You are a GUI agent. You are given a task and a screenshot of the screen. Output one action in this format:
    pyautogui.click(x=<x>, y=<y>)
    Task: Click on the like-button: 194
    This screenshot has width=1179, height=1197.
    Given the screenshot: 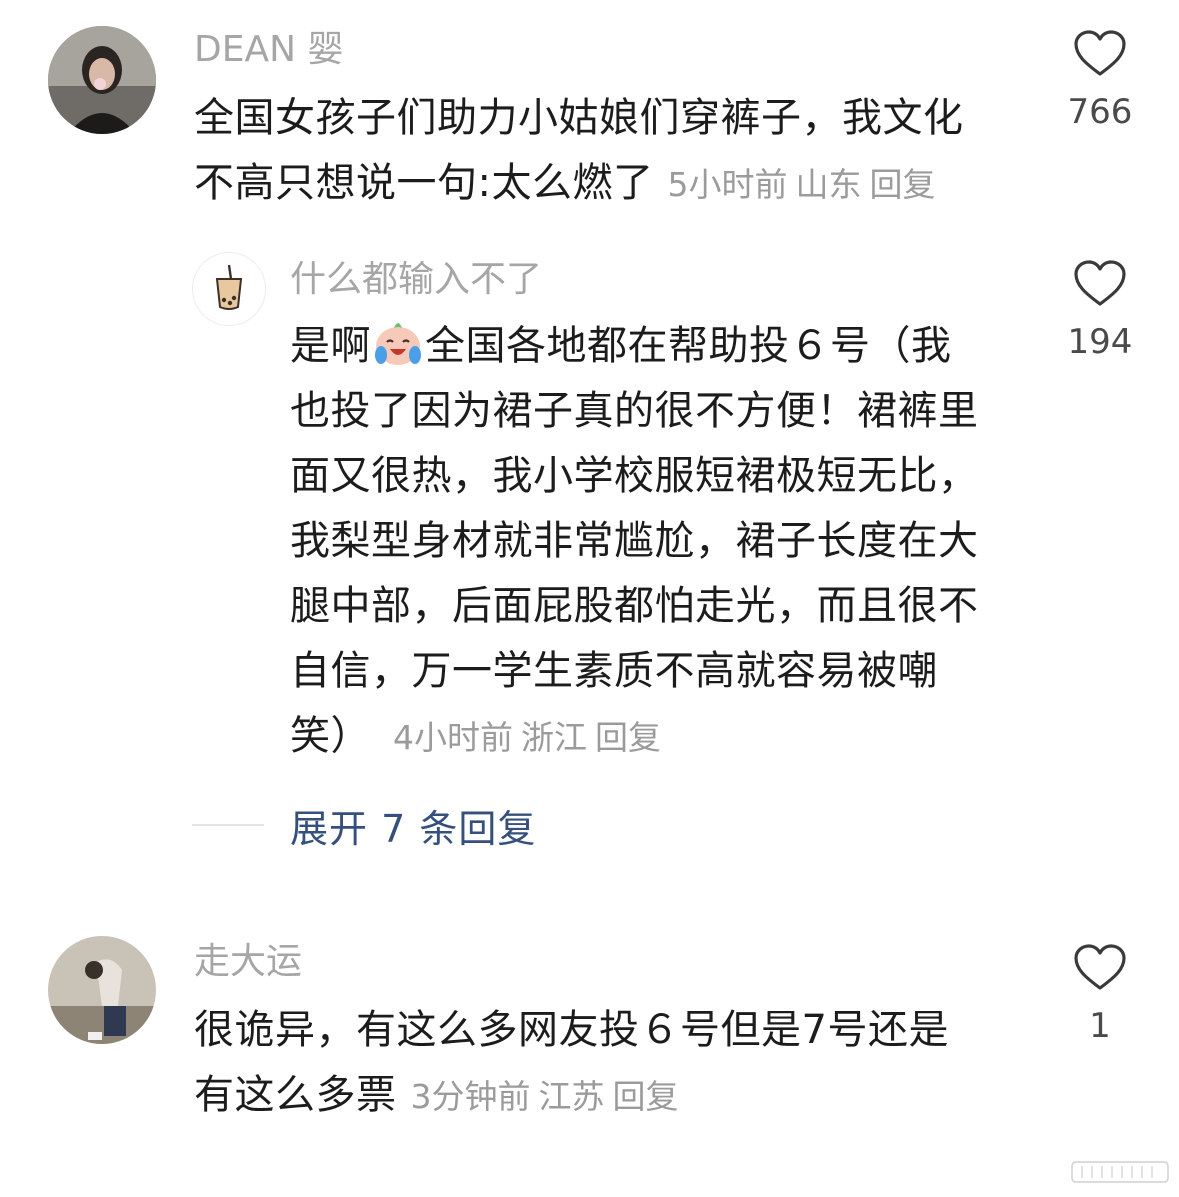 What is the action you would take?
    pyautogui.click(x=1100, y=311)
    